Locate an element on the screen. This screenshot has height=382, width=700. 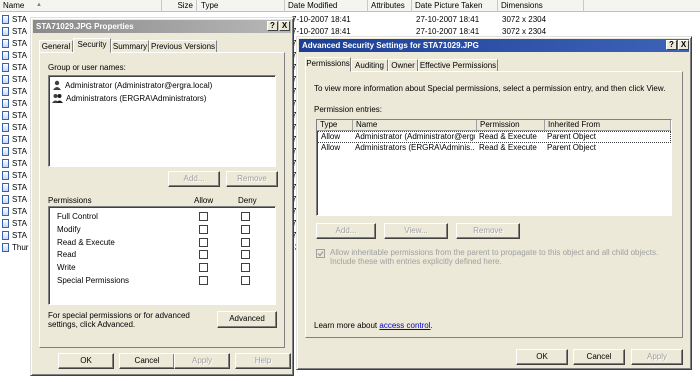
user-icon is located at coordinates (57, 85).